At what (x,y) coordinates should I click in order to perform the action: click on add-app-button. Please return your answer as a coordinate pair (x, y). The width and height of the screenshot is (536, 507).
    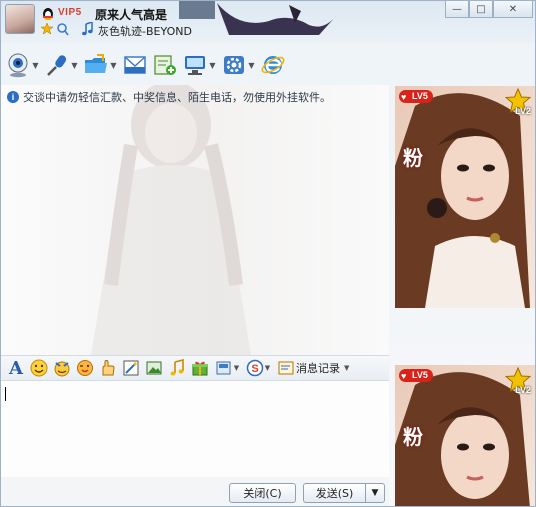
    Looking at the image, I should click on (165, 65).